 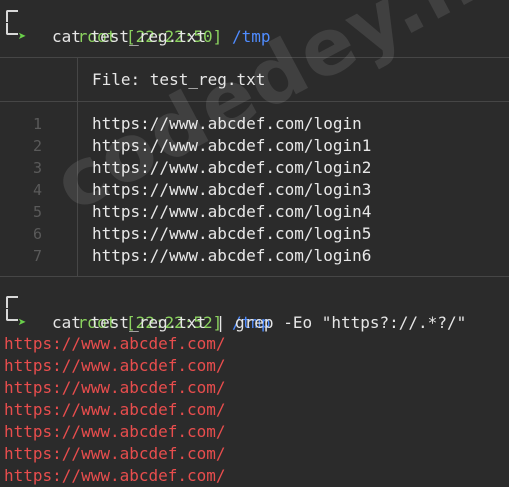 I want to click on line-number: 7, so click(x=37, y=256).